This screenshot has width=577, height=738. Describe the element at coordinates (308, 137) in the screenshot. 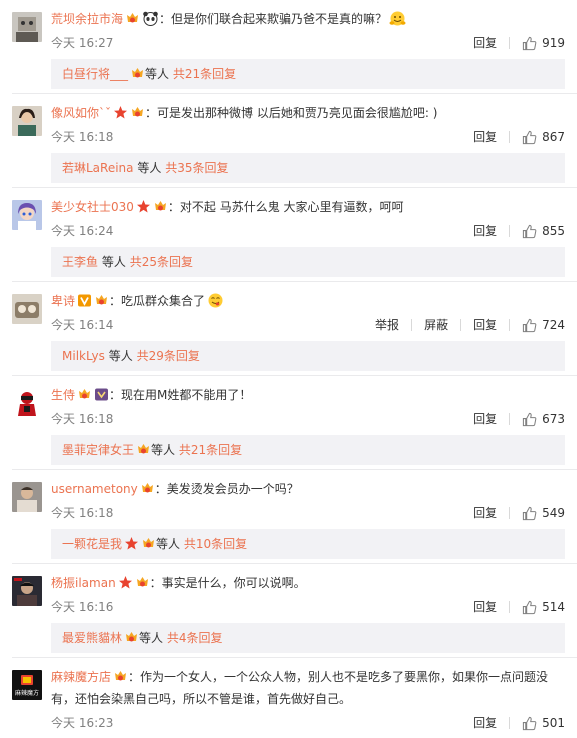

I see `comment-meta: 今天 16:18 回复 867` at that location.